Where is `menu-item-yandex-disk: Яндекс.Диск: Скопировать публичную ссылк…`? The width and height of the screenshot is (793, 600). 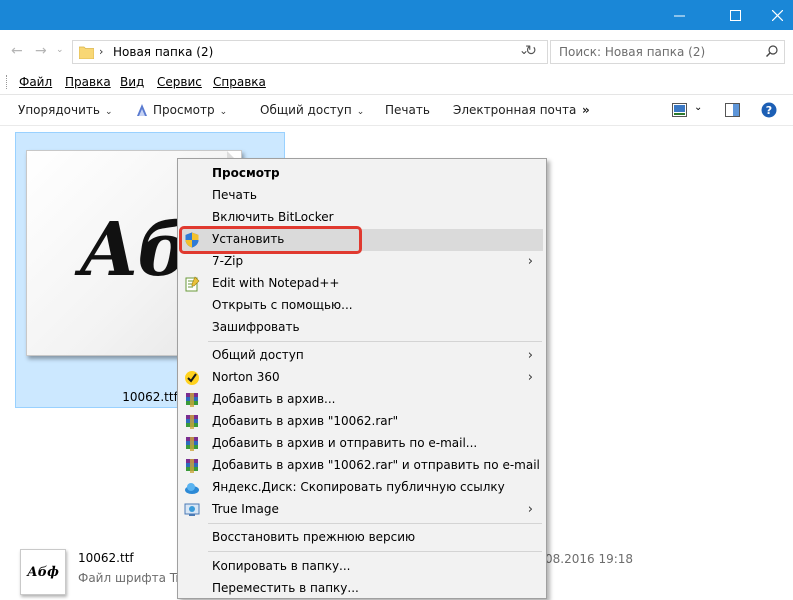
menu-item-yandex-disk: Яндекс.Диск: Скопировать публичную ссылк… is located at coordinates (361, 488).